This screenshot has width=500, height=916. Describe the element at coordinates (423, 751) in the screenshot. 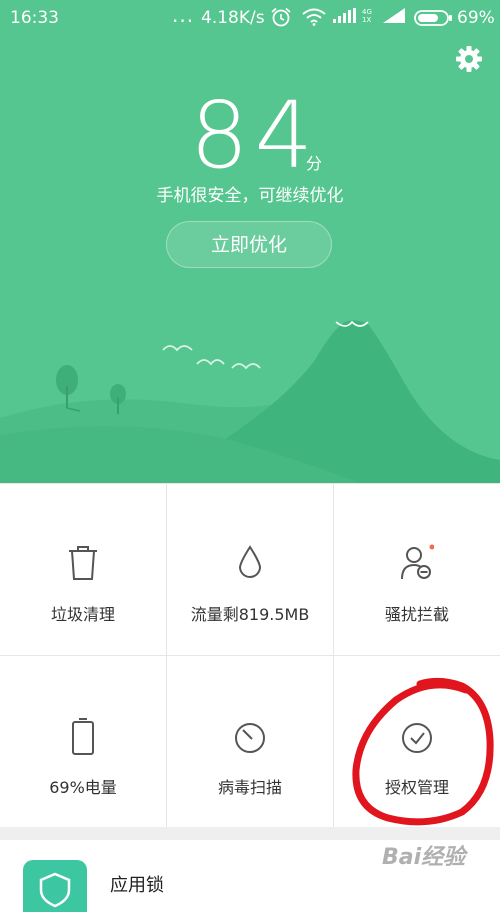

I see `red-annotation-circle` at that location.